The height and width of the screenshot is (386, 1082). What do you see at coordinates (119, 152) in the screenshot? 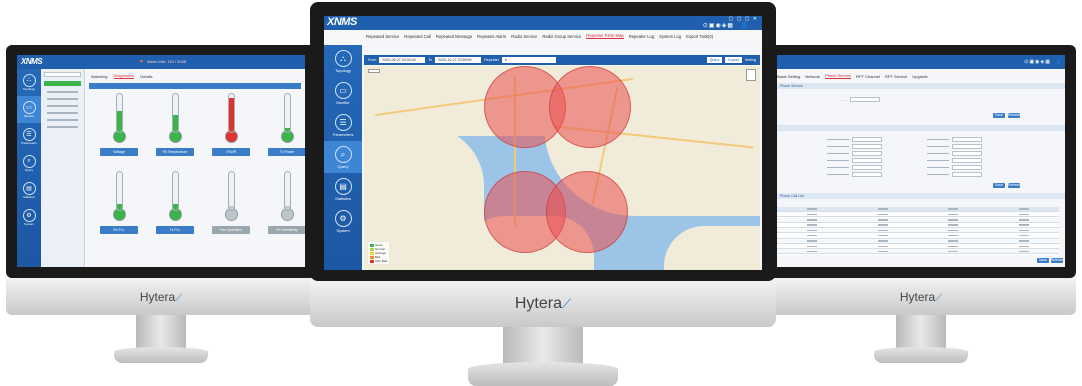
I see `gauge-label-button: Voltage` at bounding box center [119, 152].